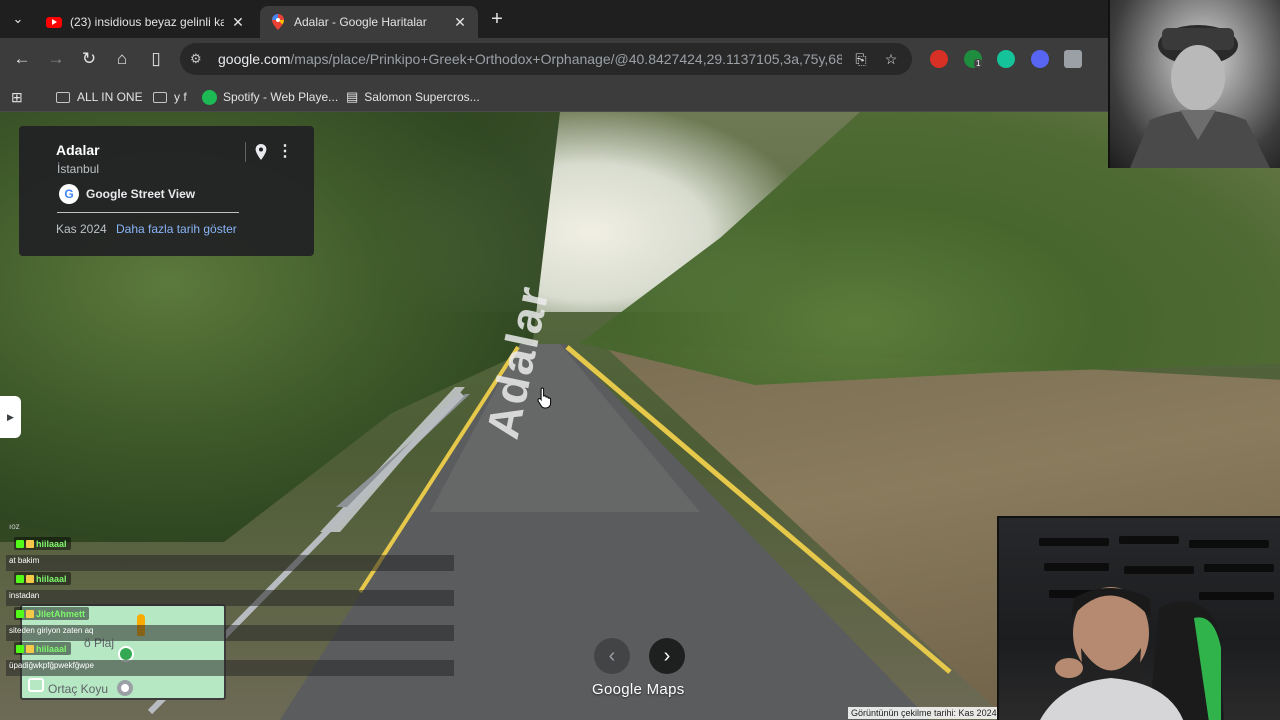  I want to click on home-icon: ⌂, so click(122, 59).